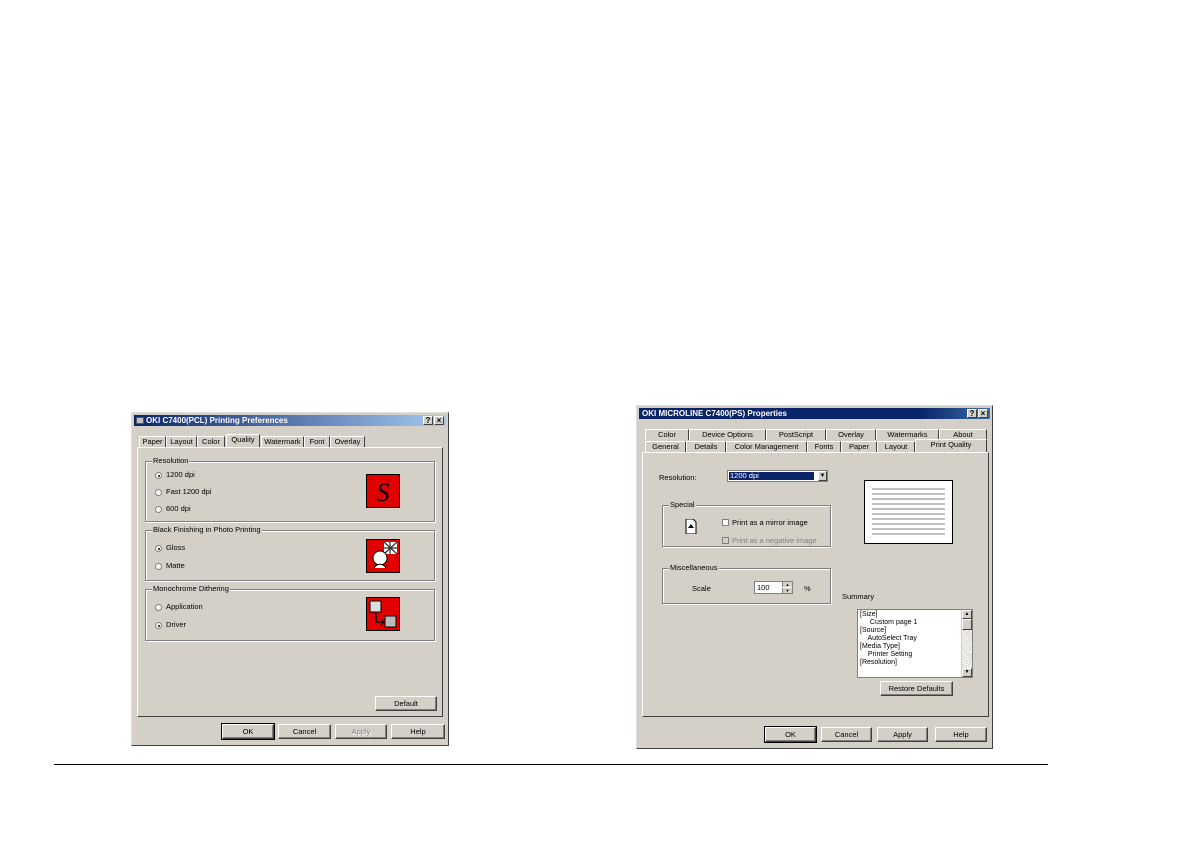 The width and height of the screenshot is (1191, 841). What do you see at coordinates (873, 630) in the screenshot?
I see `summary-line: [Source]` at bounding box center [873, 630].